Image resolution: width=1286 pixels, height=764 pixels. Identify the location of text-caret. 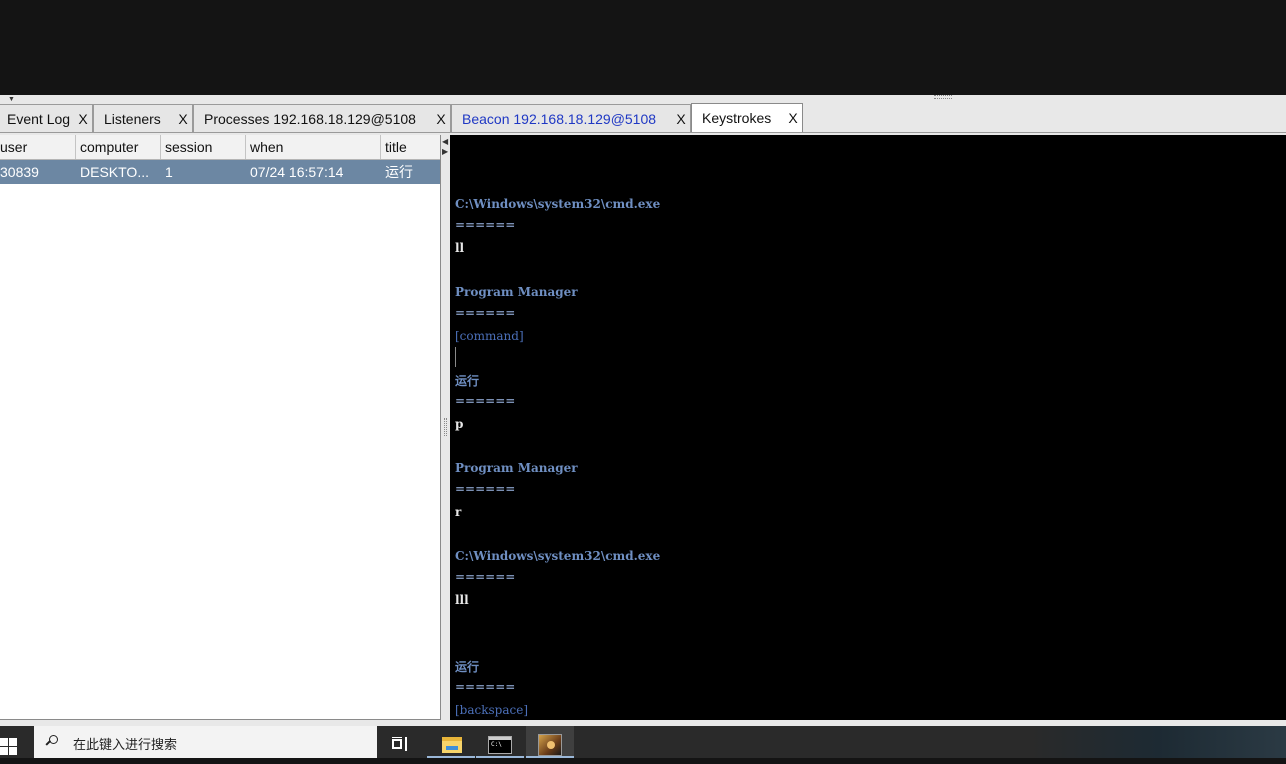
(455, 357).